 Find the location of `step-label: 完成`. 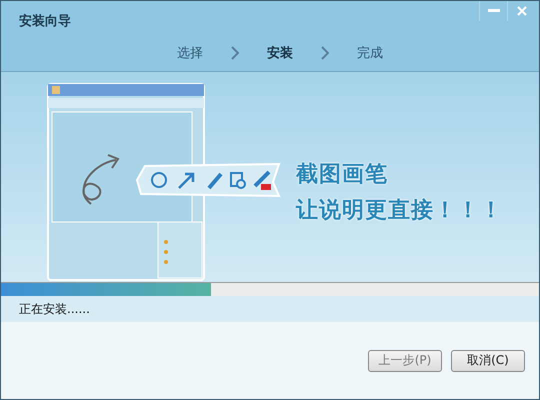

step-label: 完成 is located at coordinates (370, 53).